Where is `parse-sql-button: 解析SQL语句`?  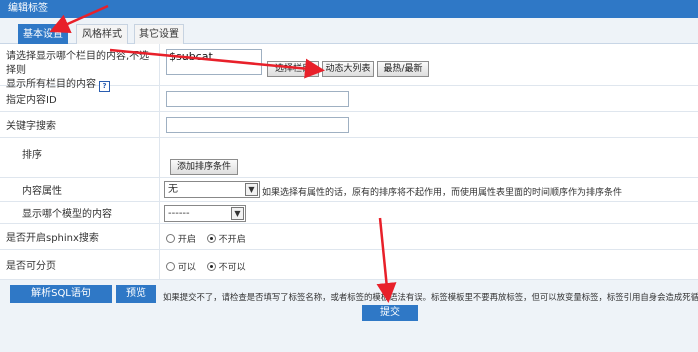
parse-sql-button: 解析SQL语句 is located at coordinates (61, 294).